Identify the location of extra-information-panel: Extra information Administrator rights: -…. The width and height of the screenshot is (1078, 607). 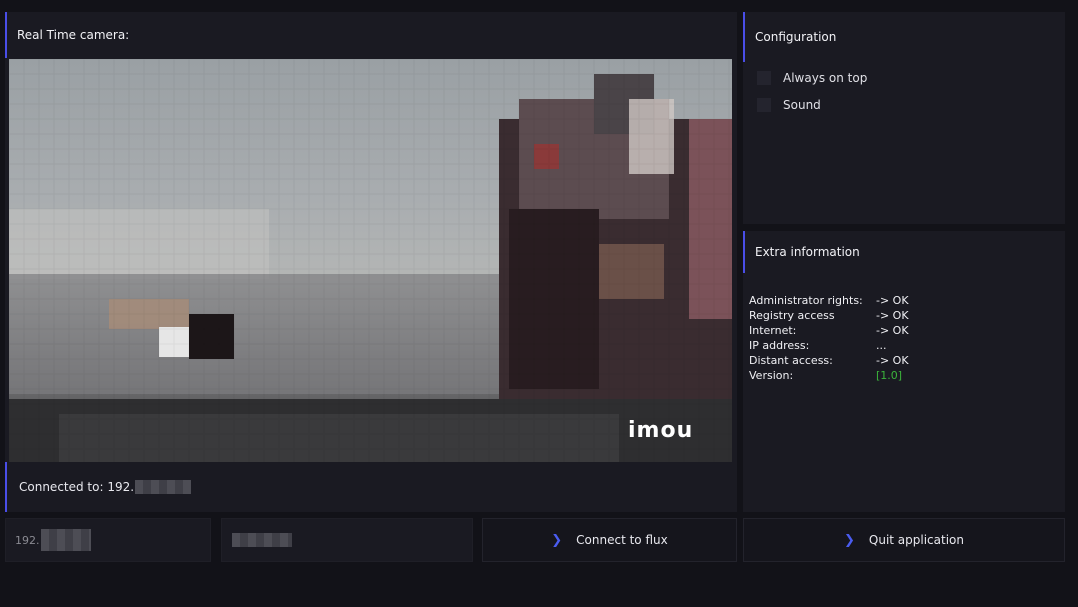
(904, 371).